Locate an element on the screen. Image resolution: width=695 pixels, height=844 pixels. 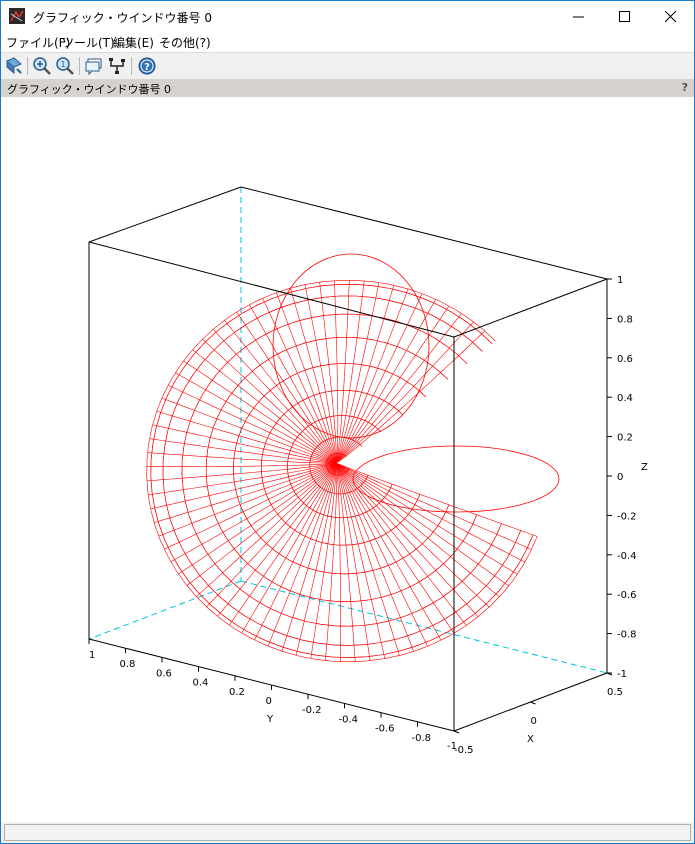
z-tick-label: 0.6 is located at coordinates (625, 359).